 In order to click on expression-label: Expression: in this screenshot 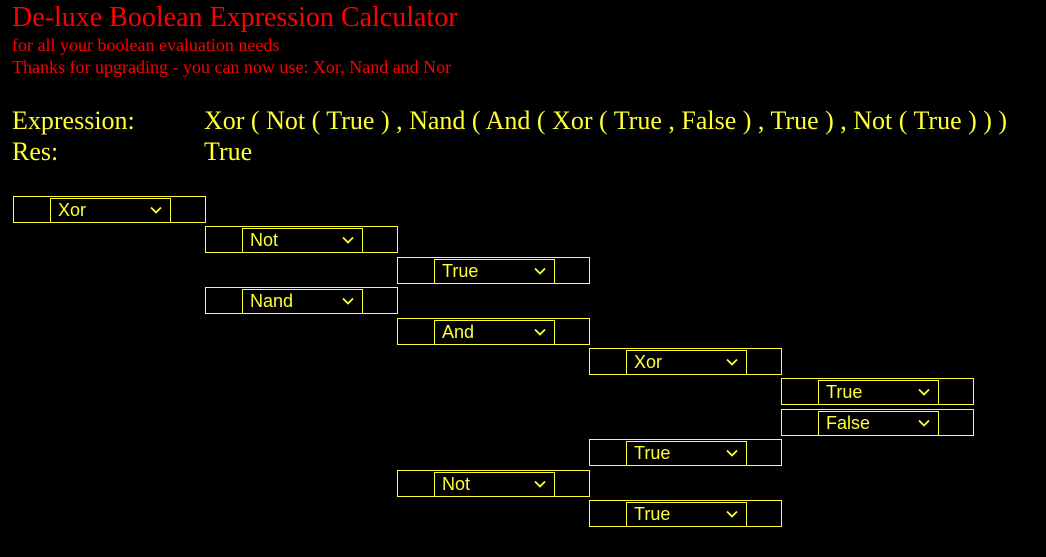, I will do `click(73, 120)`.